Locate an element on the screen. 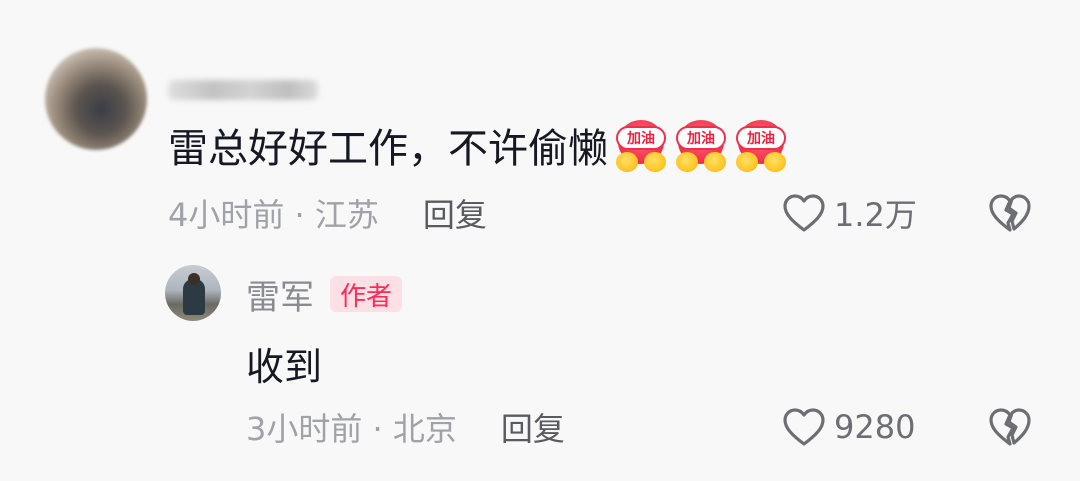  comment-meta: 4小时前 · 江苏 回复 is located at coordinates (327, 213).